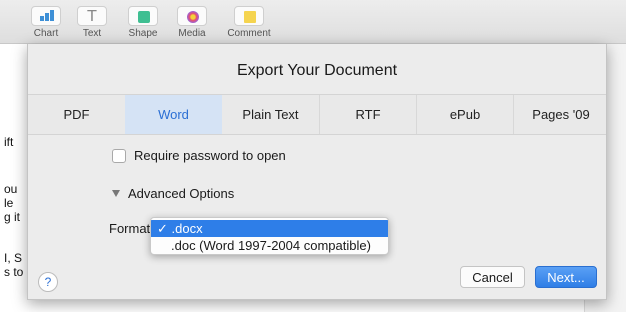 This screenshot has height=312, width=626. Describe the element at coordinates (130, 228) in the screenshot. I see `format-label: Format` at that location.